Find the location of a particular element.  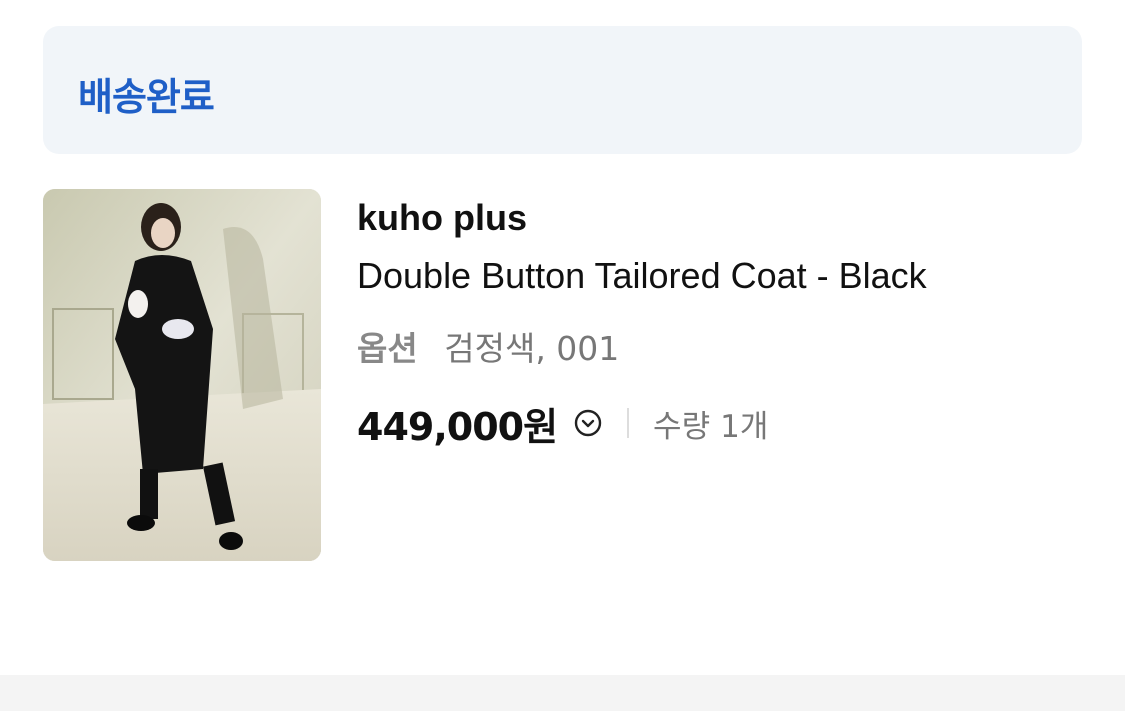

option-row: 옵션 검정색, 001 is located at coordinates (642, 349).